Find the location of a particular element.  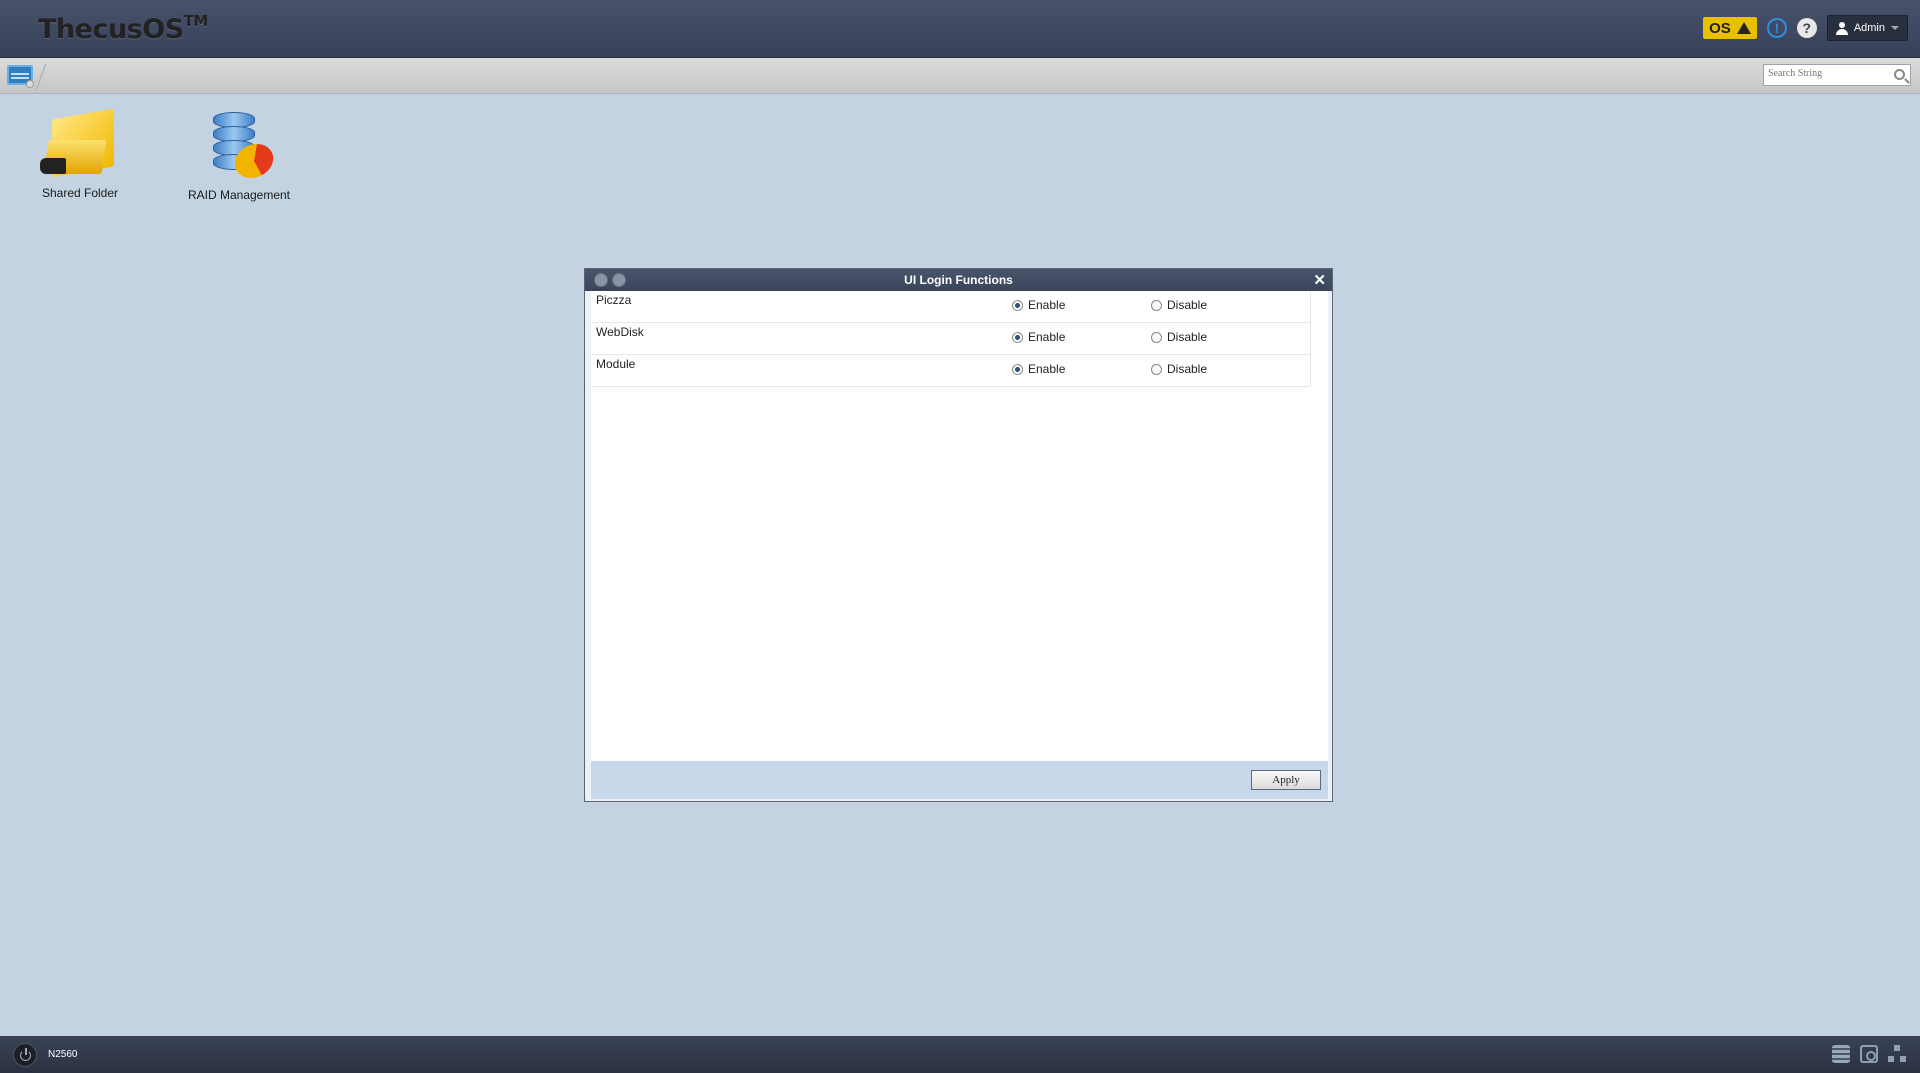

window-forward-icon is located at coordinates (619, 280).